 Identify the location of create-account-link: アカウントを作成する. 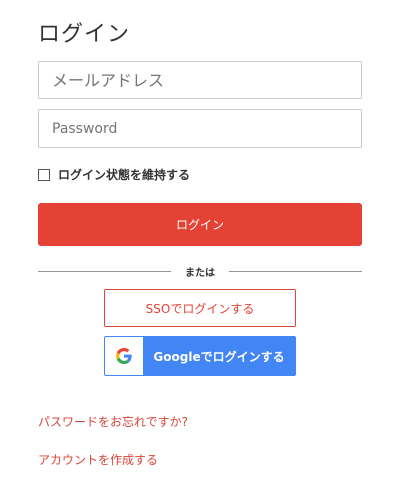
(98, 459).